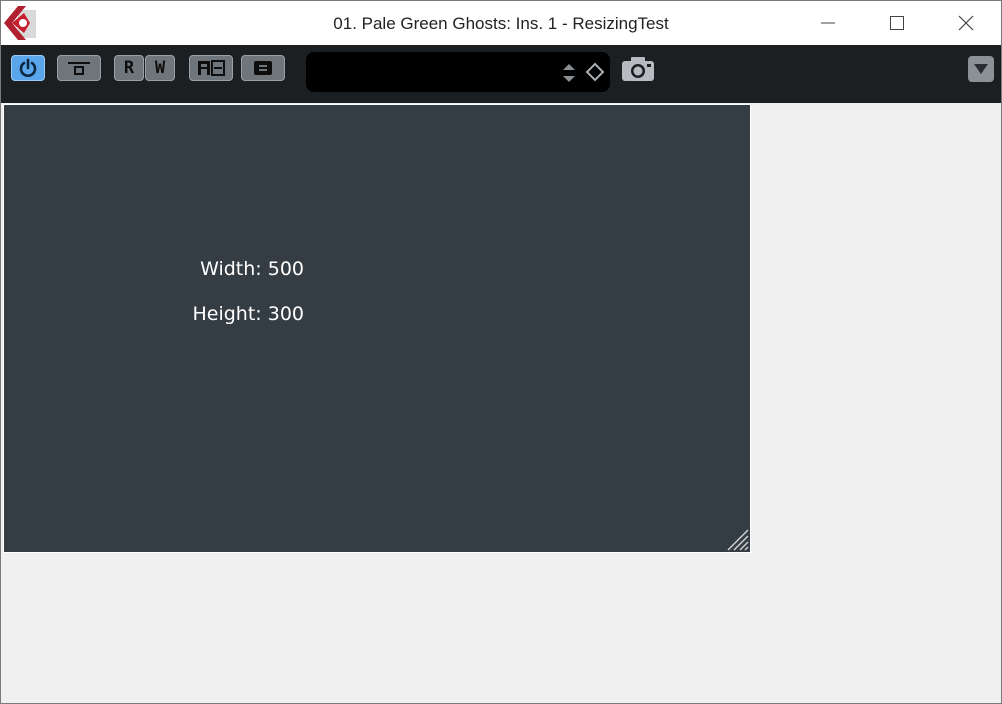  I want to click on close-button, so click(966, 23).